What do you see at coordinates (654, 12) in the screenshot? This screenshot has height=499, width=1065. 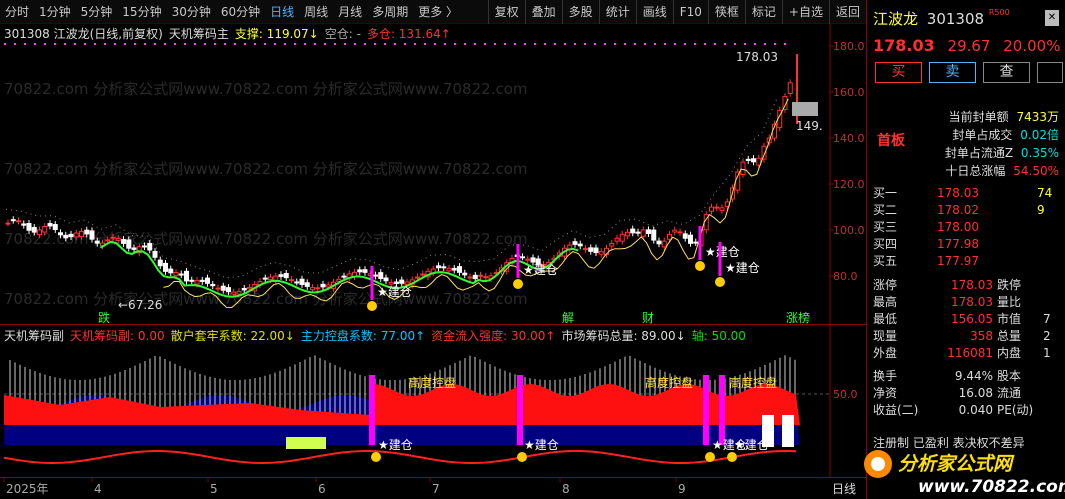 I see `toolbar-button-4: 画线` at bounding box center [654, 12].